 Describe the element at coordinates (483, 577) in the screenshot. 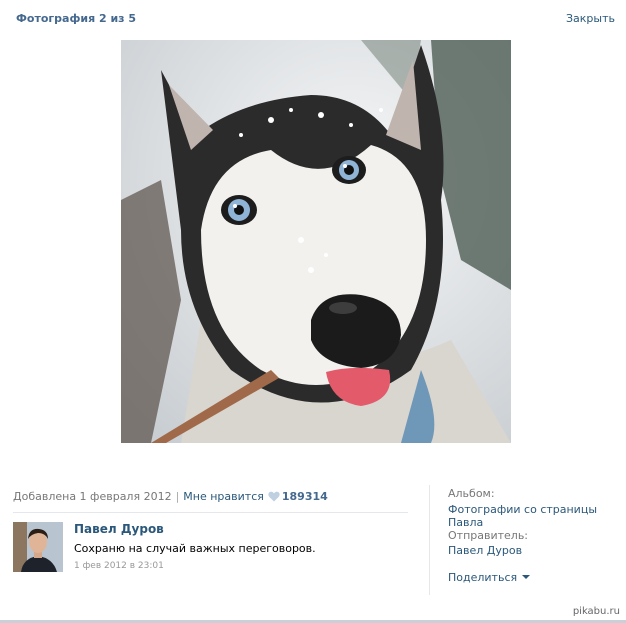

I see `share-label: Поделиться` at that location.